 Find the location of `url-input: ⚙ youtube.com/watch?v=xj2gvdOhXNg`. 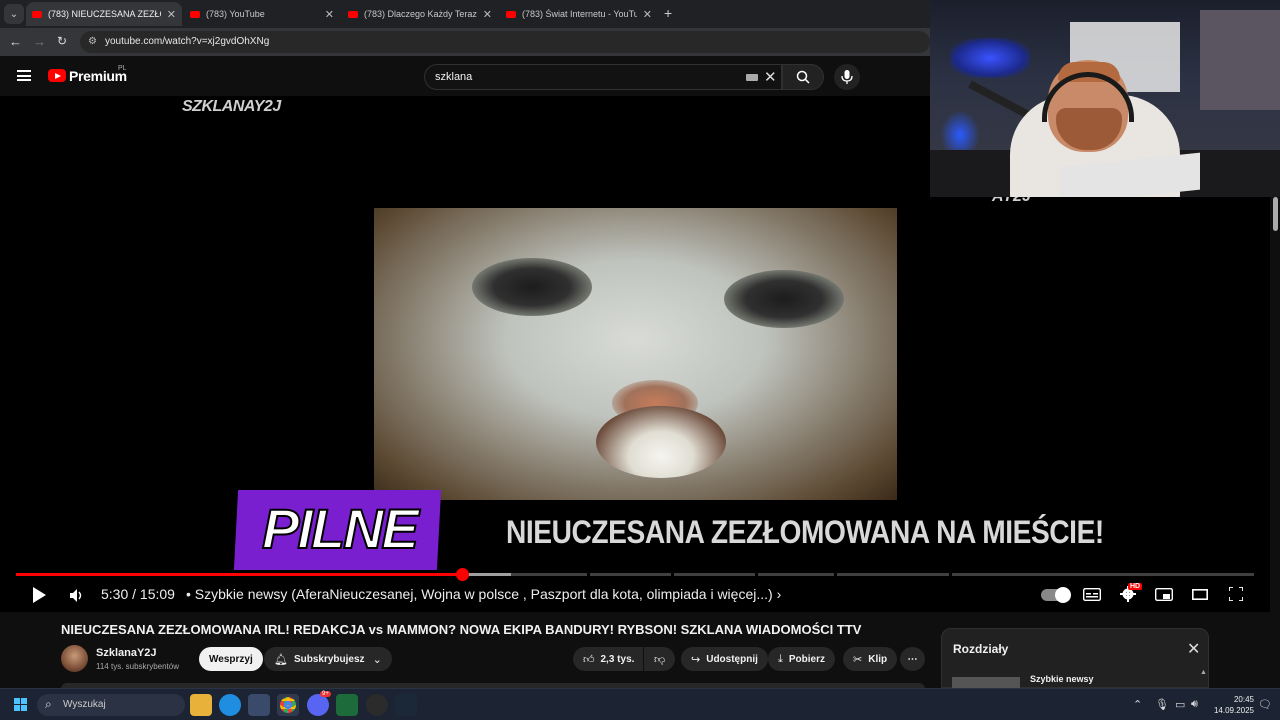

url-input: ⚙ youtube.com/watch?v=xj2gvdOhXNg is located at coordinates (505, 42).